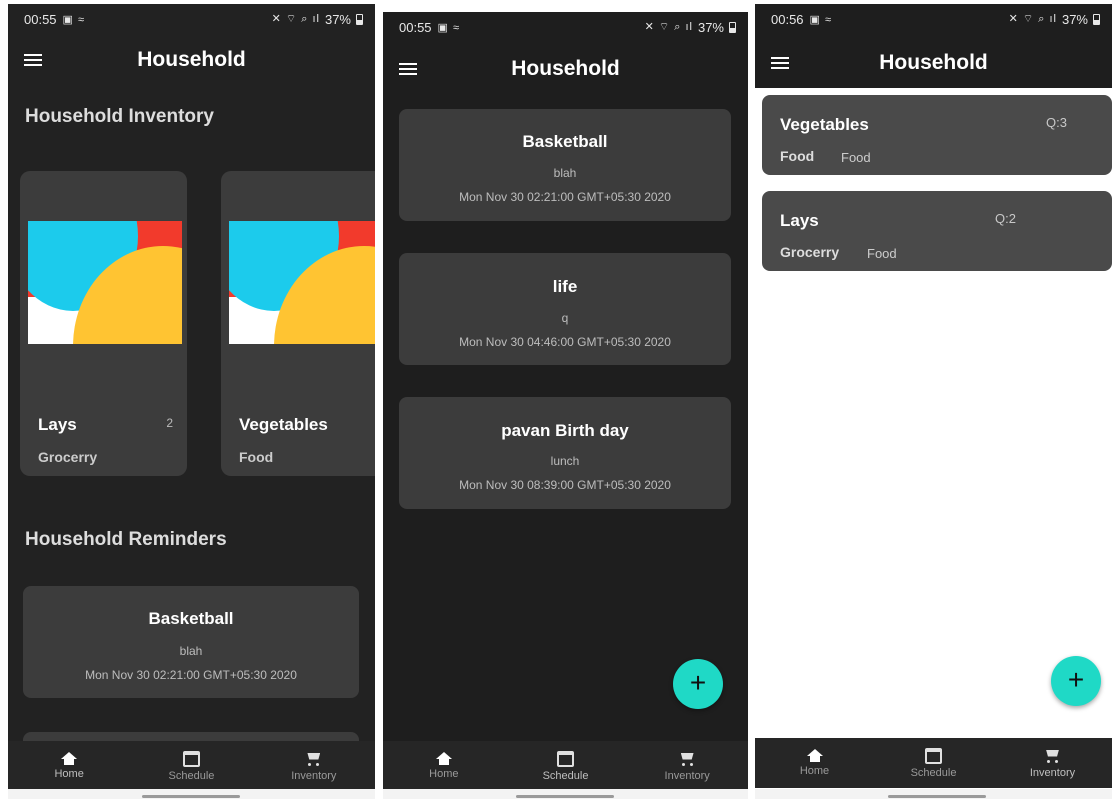 The width and height of the screenshot is (1112, 799). What do you see at coordinates (565, 342) in the screenshot?
I see `reminder-date: Mon Nov 30 04:46:00 GMT+05:30 2020` at bounding box center [565, 342].